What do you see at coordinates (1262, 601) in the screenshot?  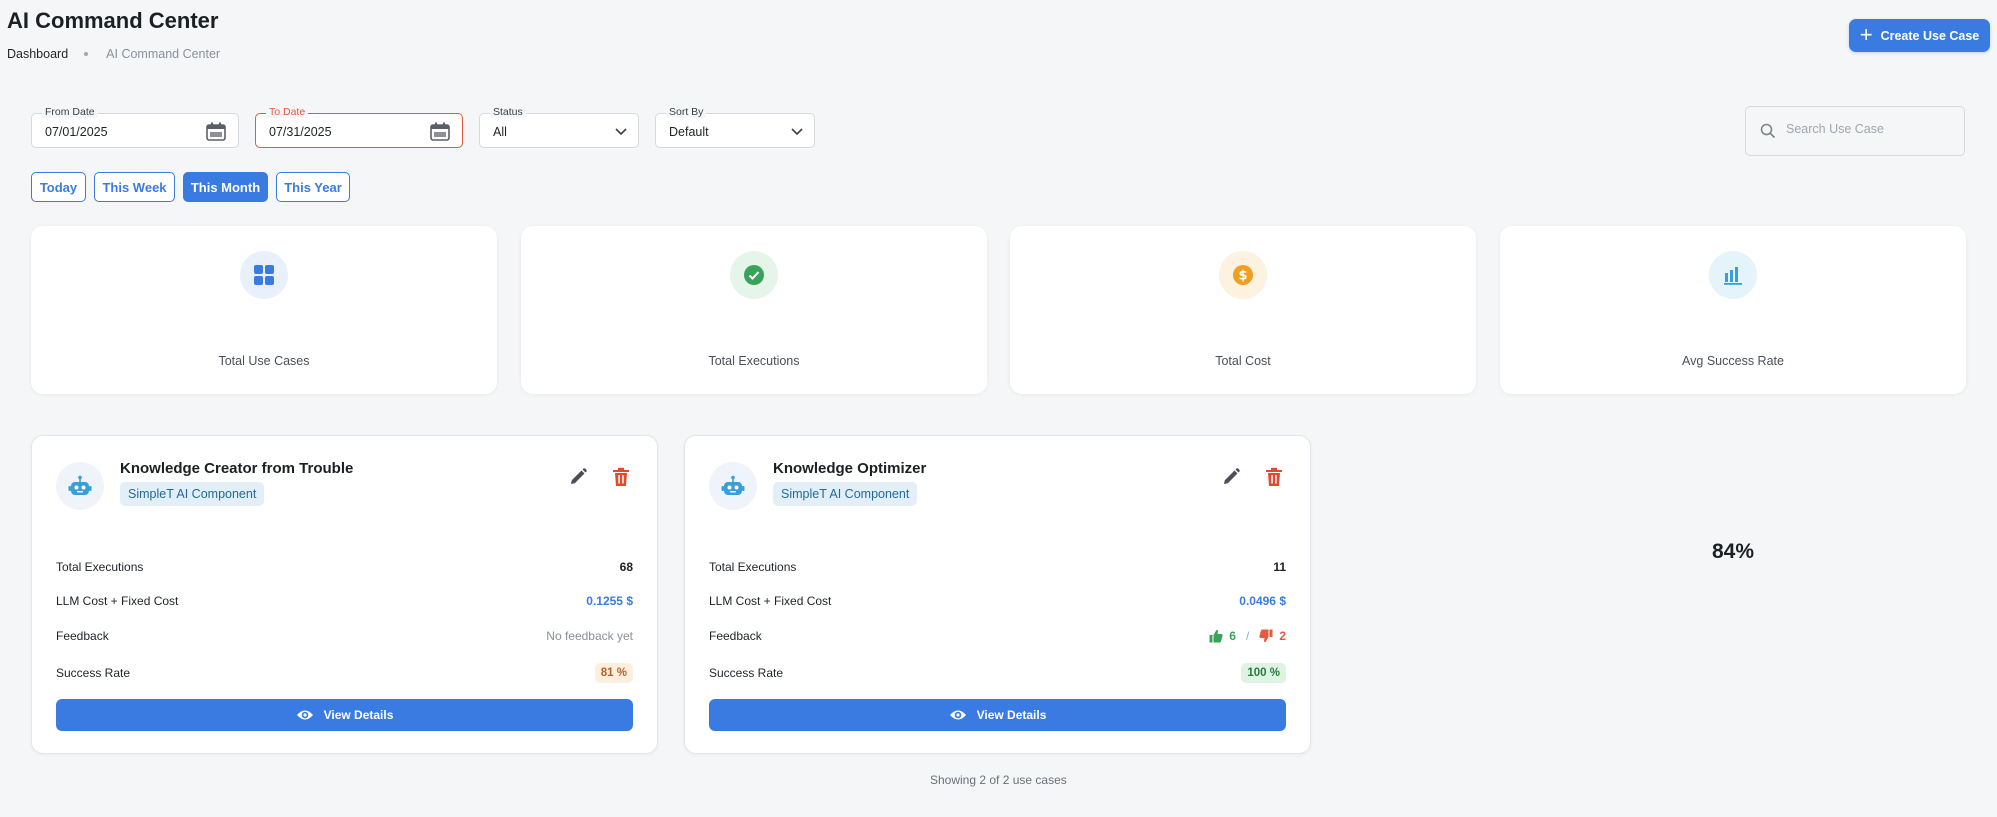 I see `cost-value: 0.0496 $` at bounding box center [1262, 601].